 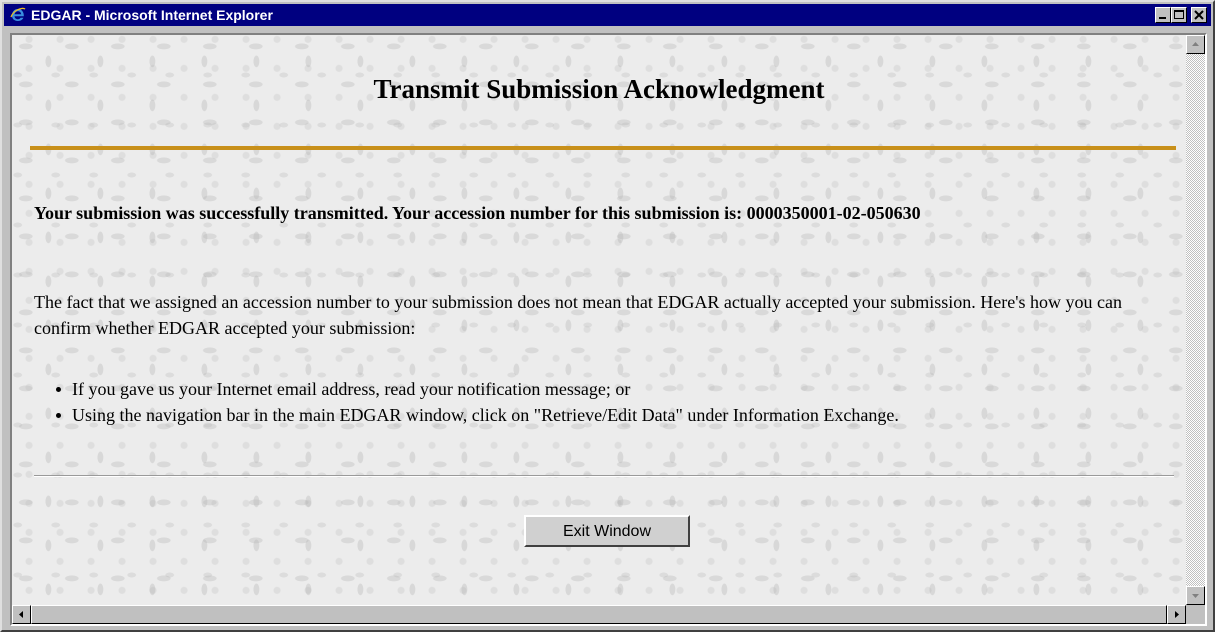 What do you see at coordinates (607, 531) in the screenshot?
I see `exit-window-button: Exit Window` at bounding box center [607, 531].